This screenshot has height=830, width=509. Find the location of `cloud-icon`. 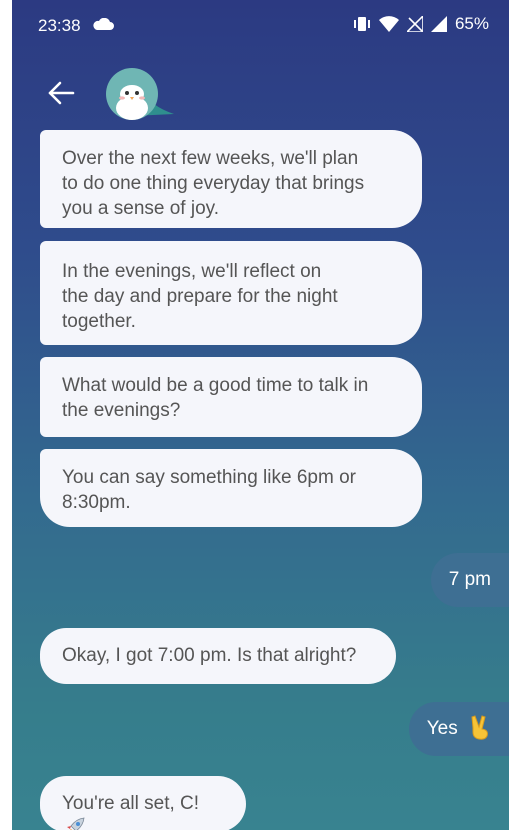

cloud-icon is located at coordinates (103, 24).